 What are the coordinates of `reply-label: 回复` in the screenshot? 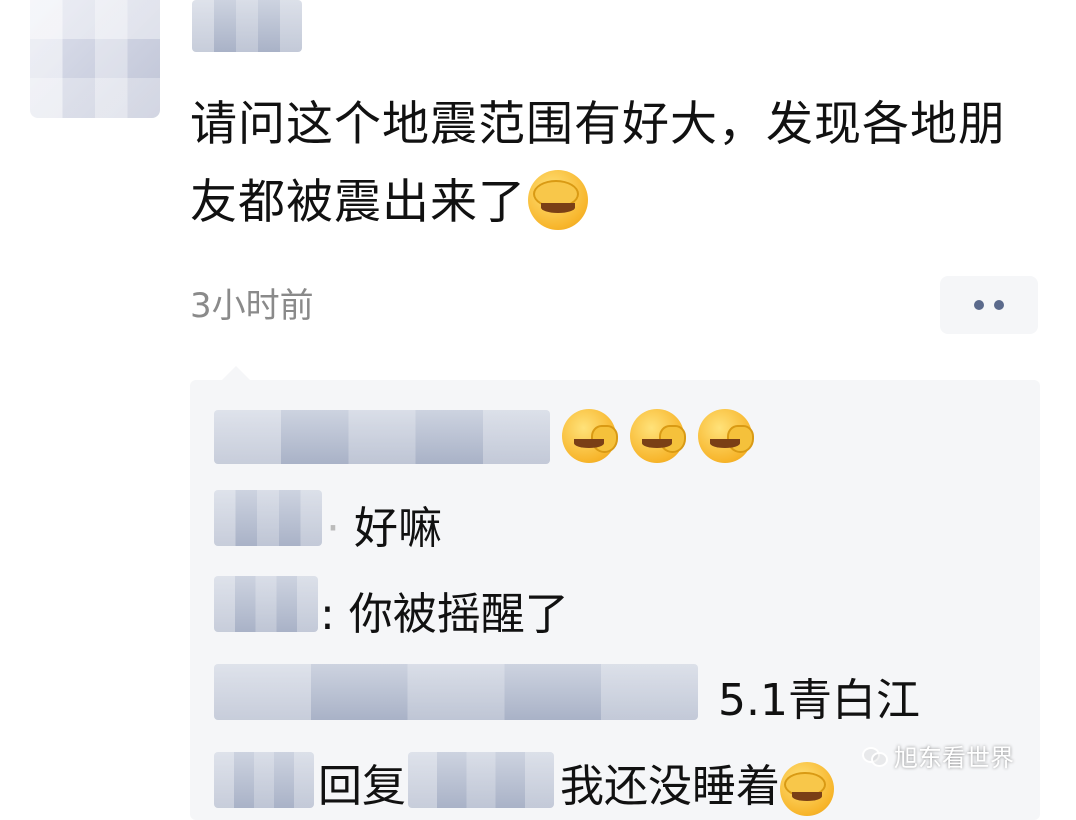 It's located at (362, 786).